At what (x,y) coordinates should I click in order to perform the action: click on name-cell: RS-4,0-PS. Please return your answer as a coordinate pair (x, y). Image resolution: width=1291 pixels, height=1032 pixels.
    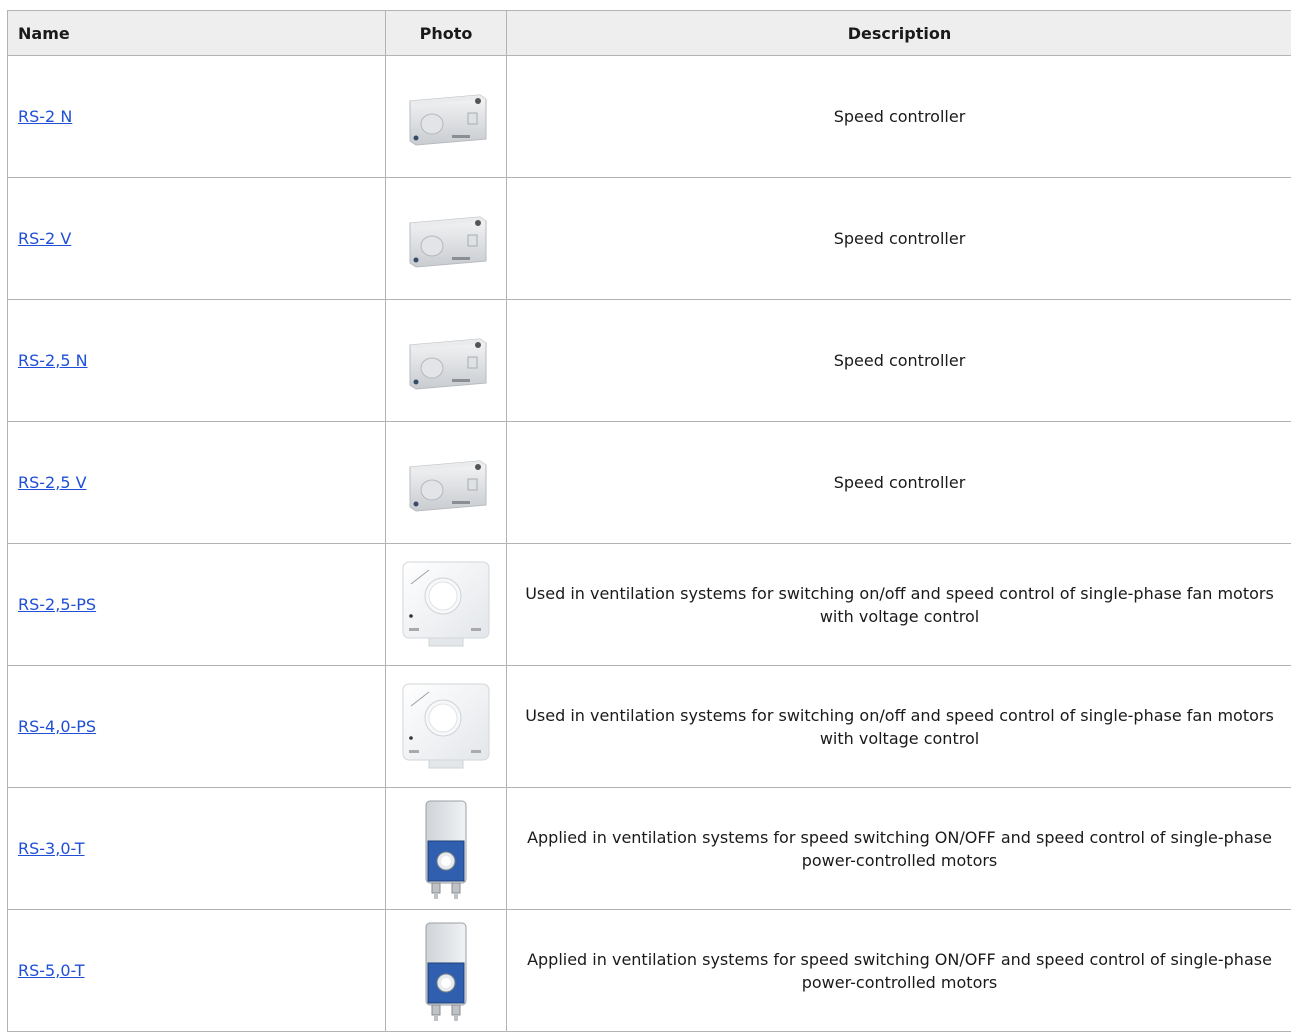
    Looking at the image, I should click on (197, 727).